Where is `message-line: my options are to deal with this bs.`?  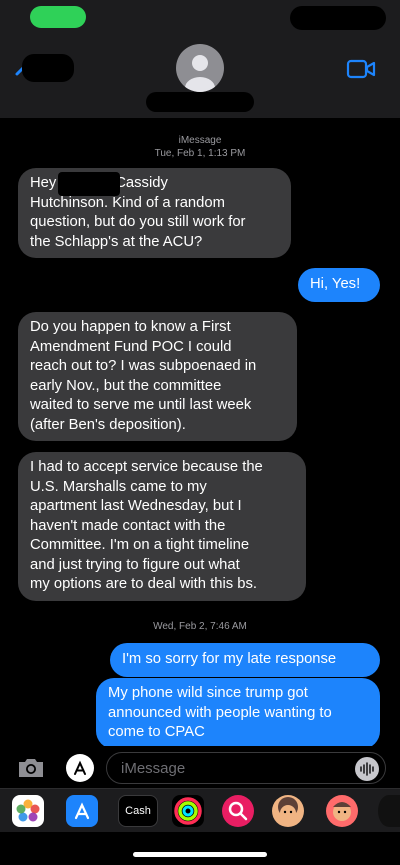
message-line: my options are to deal with this bs. is located at coordinates (143, 584).